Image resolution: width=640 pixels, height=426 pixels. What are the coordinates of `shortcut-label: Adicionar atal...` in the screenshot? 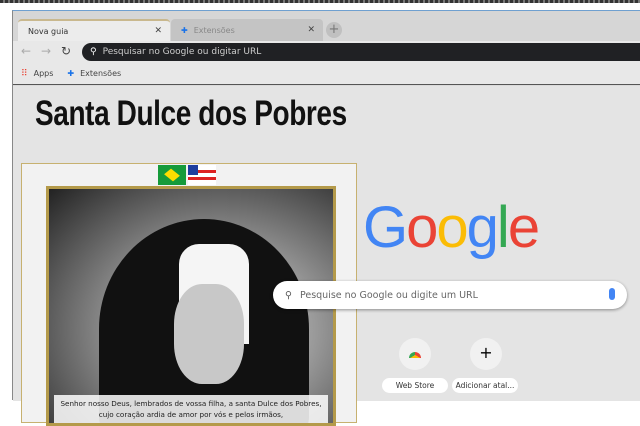 It's located at (485, 385).